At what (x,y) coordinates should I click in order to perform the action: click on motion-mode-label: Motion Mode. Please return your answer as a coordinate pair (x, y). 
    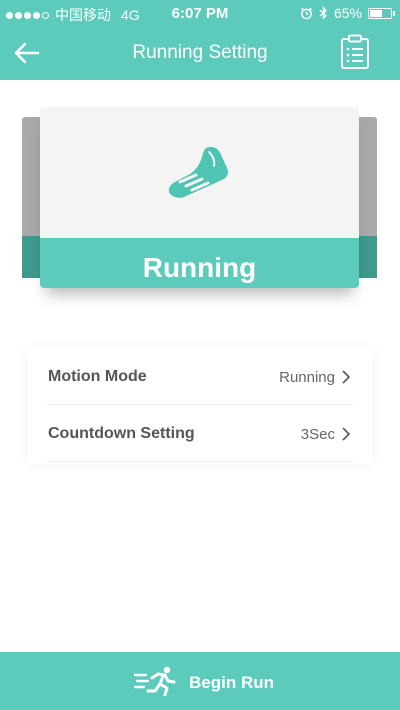
    Looking at the image, I should click on (97, 376).